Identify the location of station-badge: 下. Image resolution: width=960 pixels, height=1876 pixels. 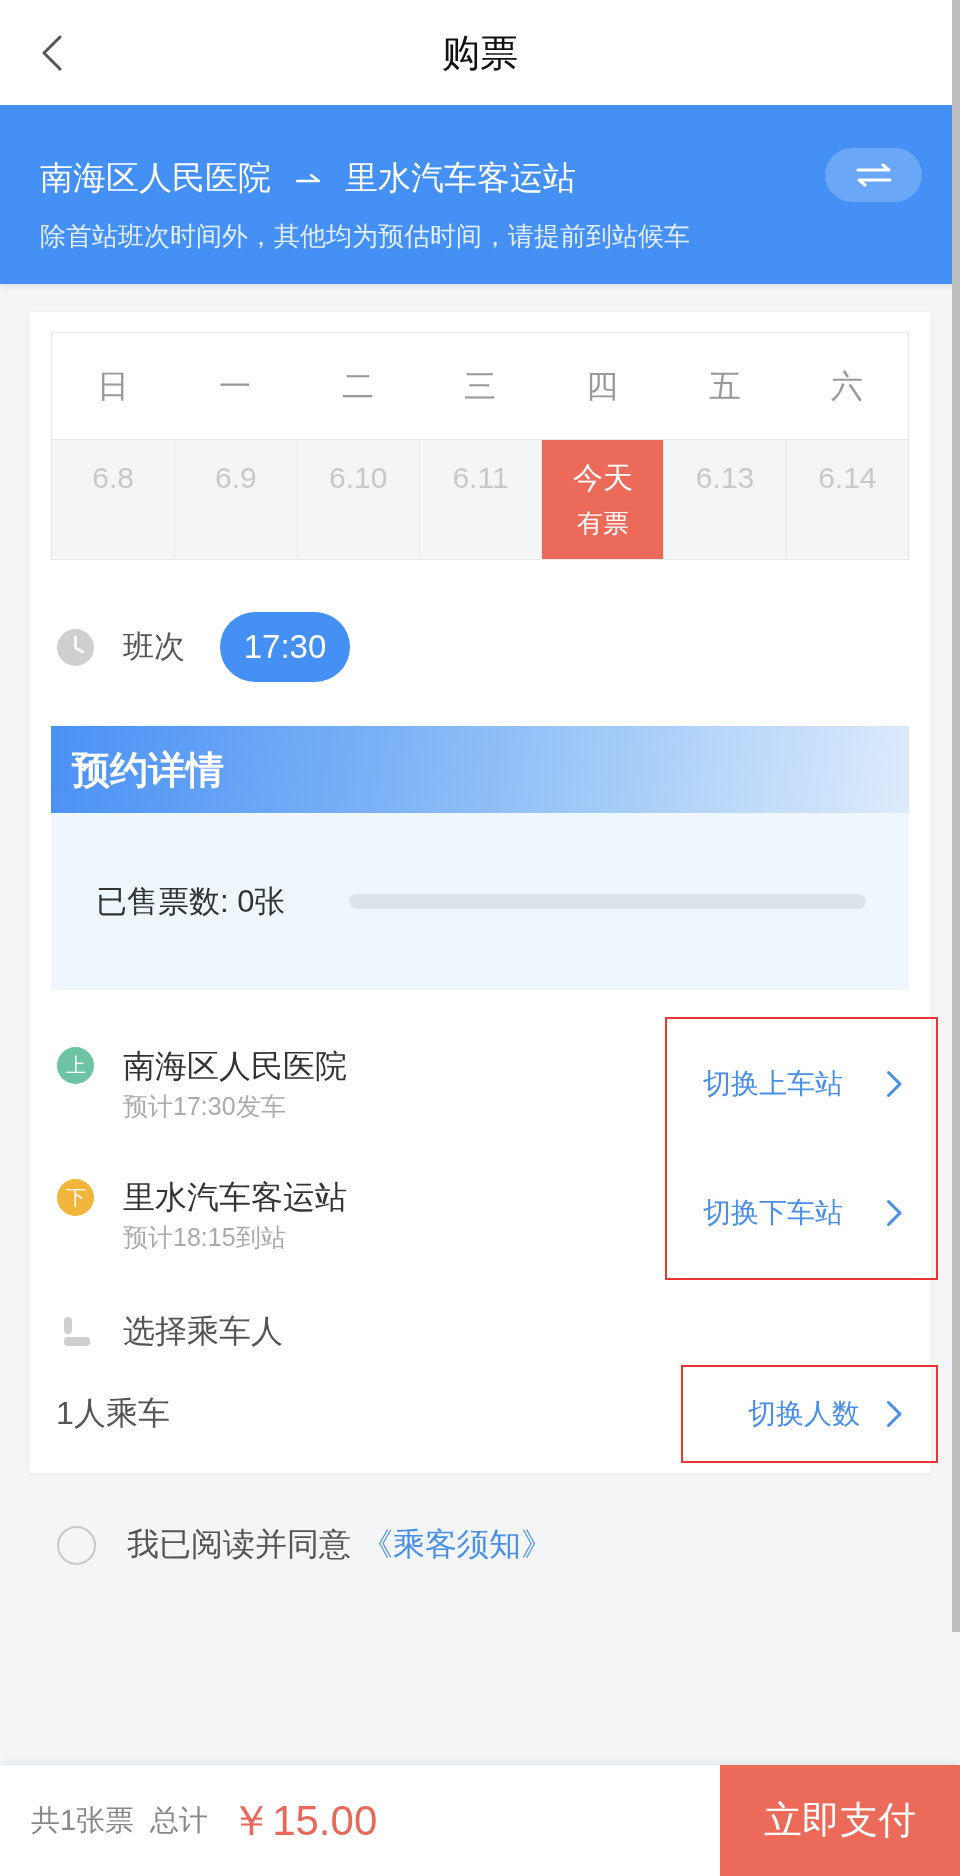
(75, 1197).